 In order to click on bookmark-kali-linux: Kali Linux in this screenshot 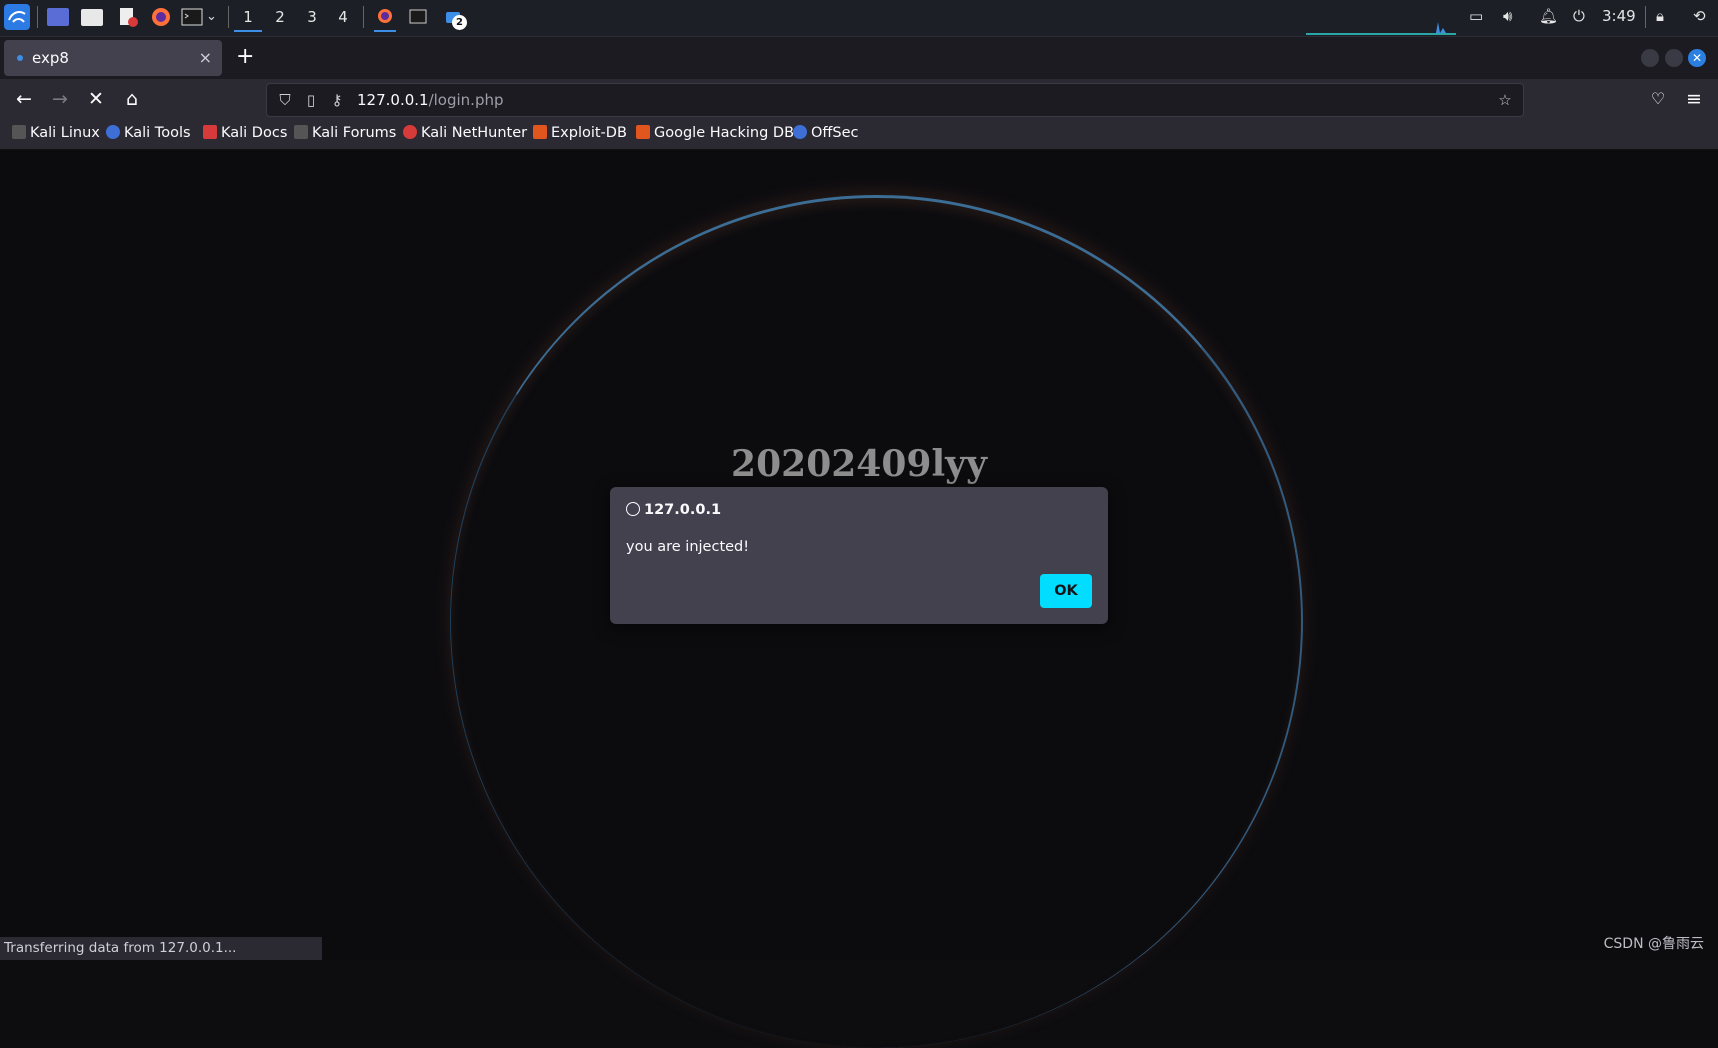, I will do `click(56, 133)`.